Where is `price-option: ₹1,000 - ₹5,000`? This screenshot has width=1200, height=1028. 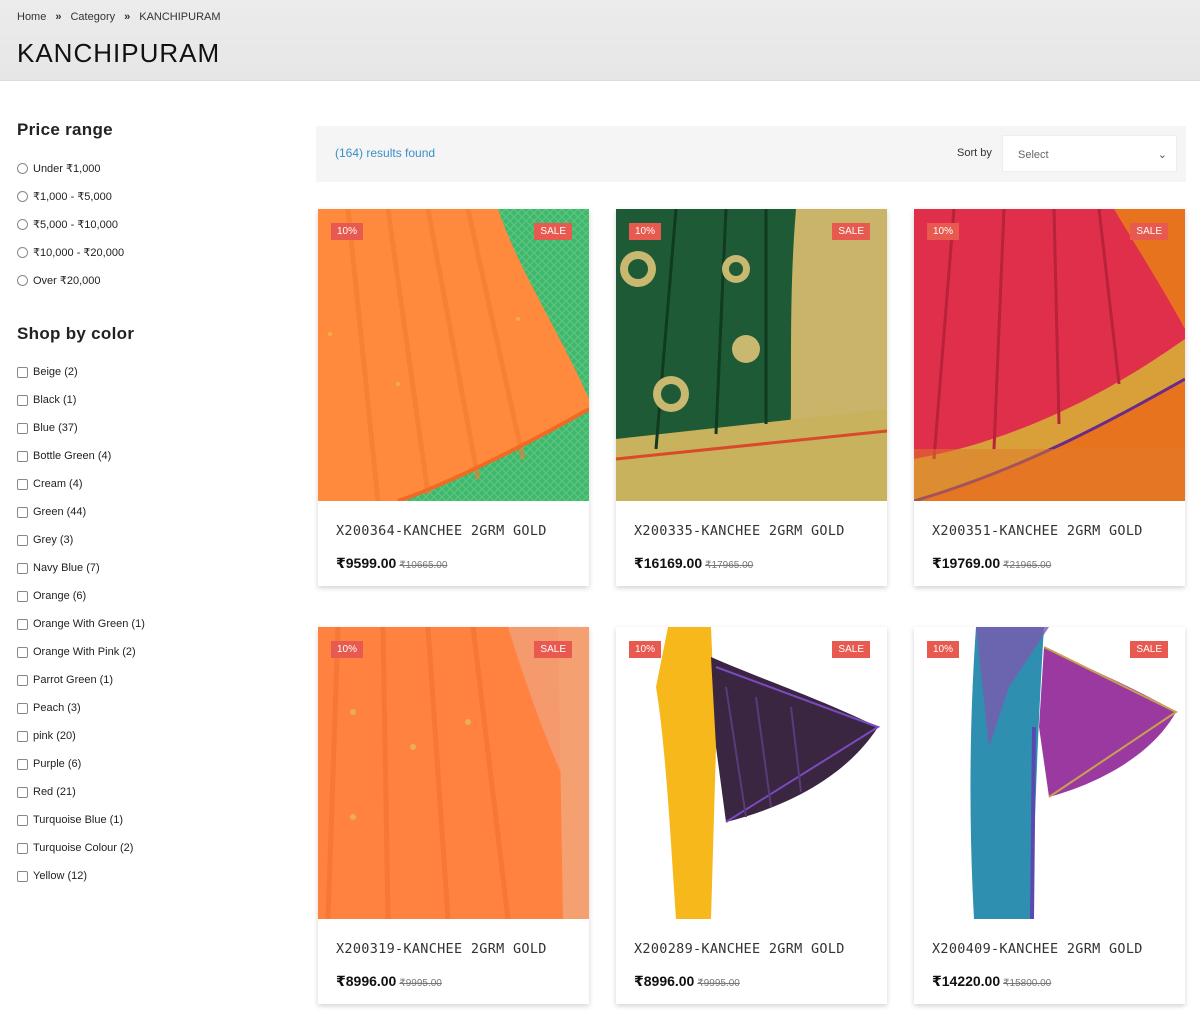
price-option: ₹1,000 - ₹5,000 is located at coordinates (147, 196).